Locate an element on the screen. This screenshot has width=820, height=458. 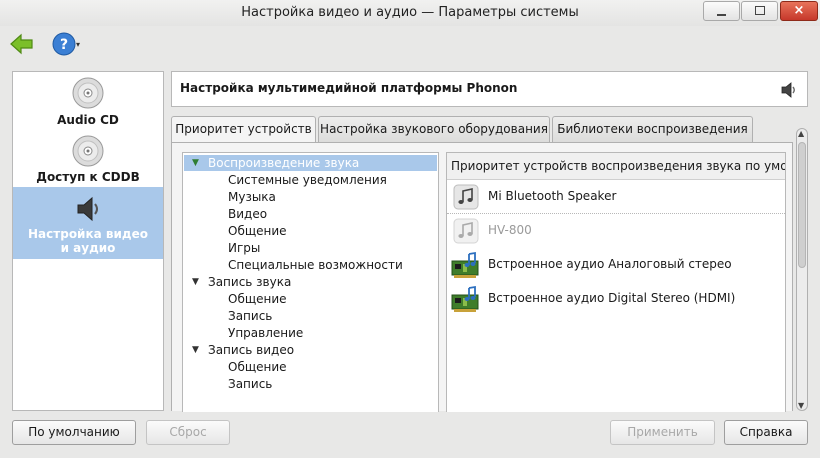
tree-item: Управление is located at coordinates (265, 333).